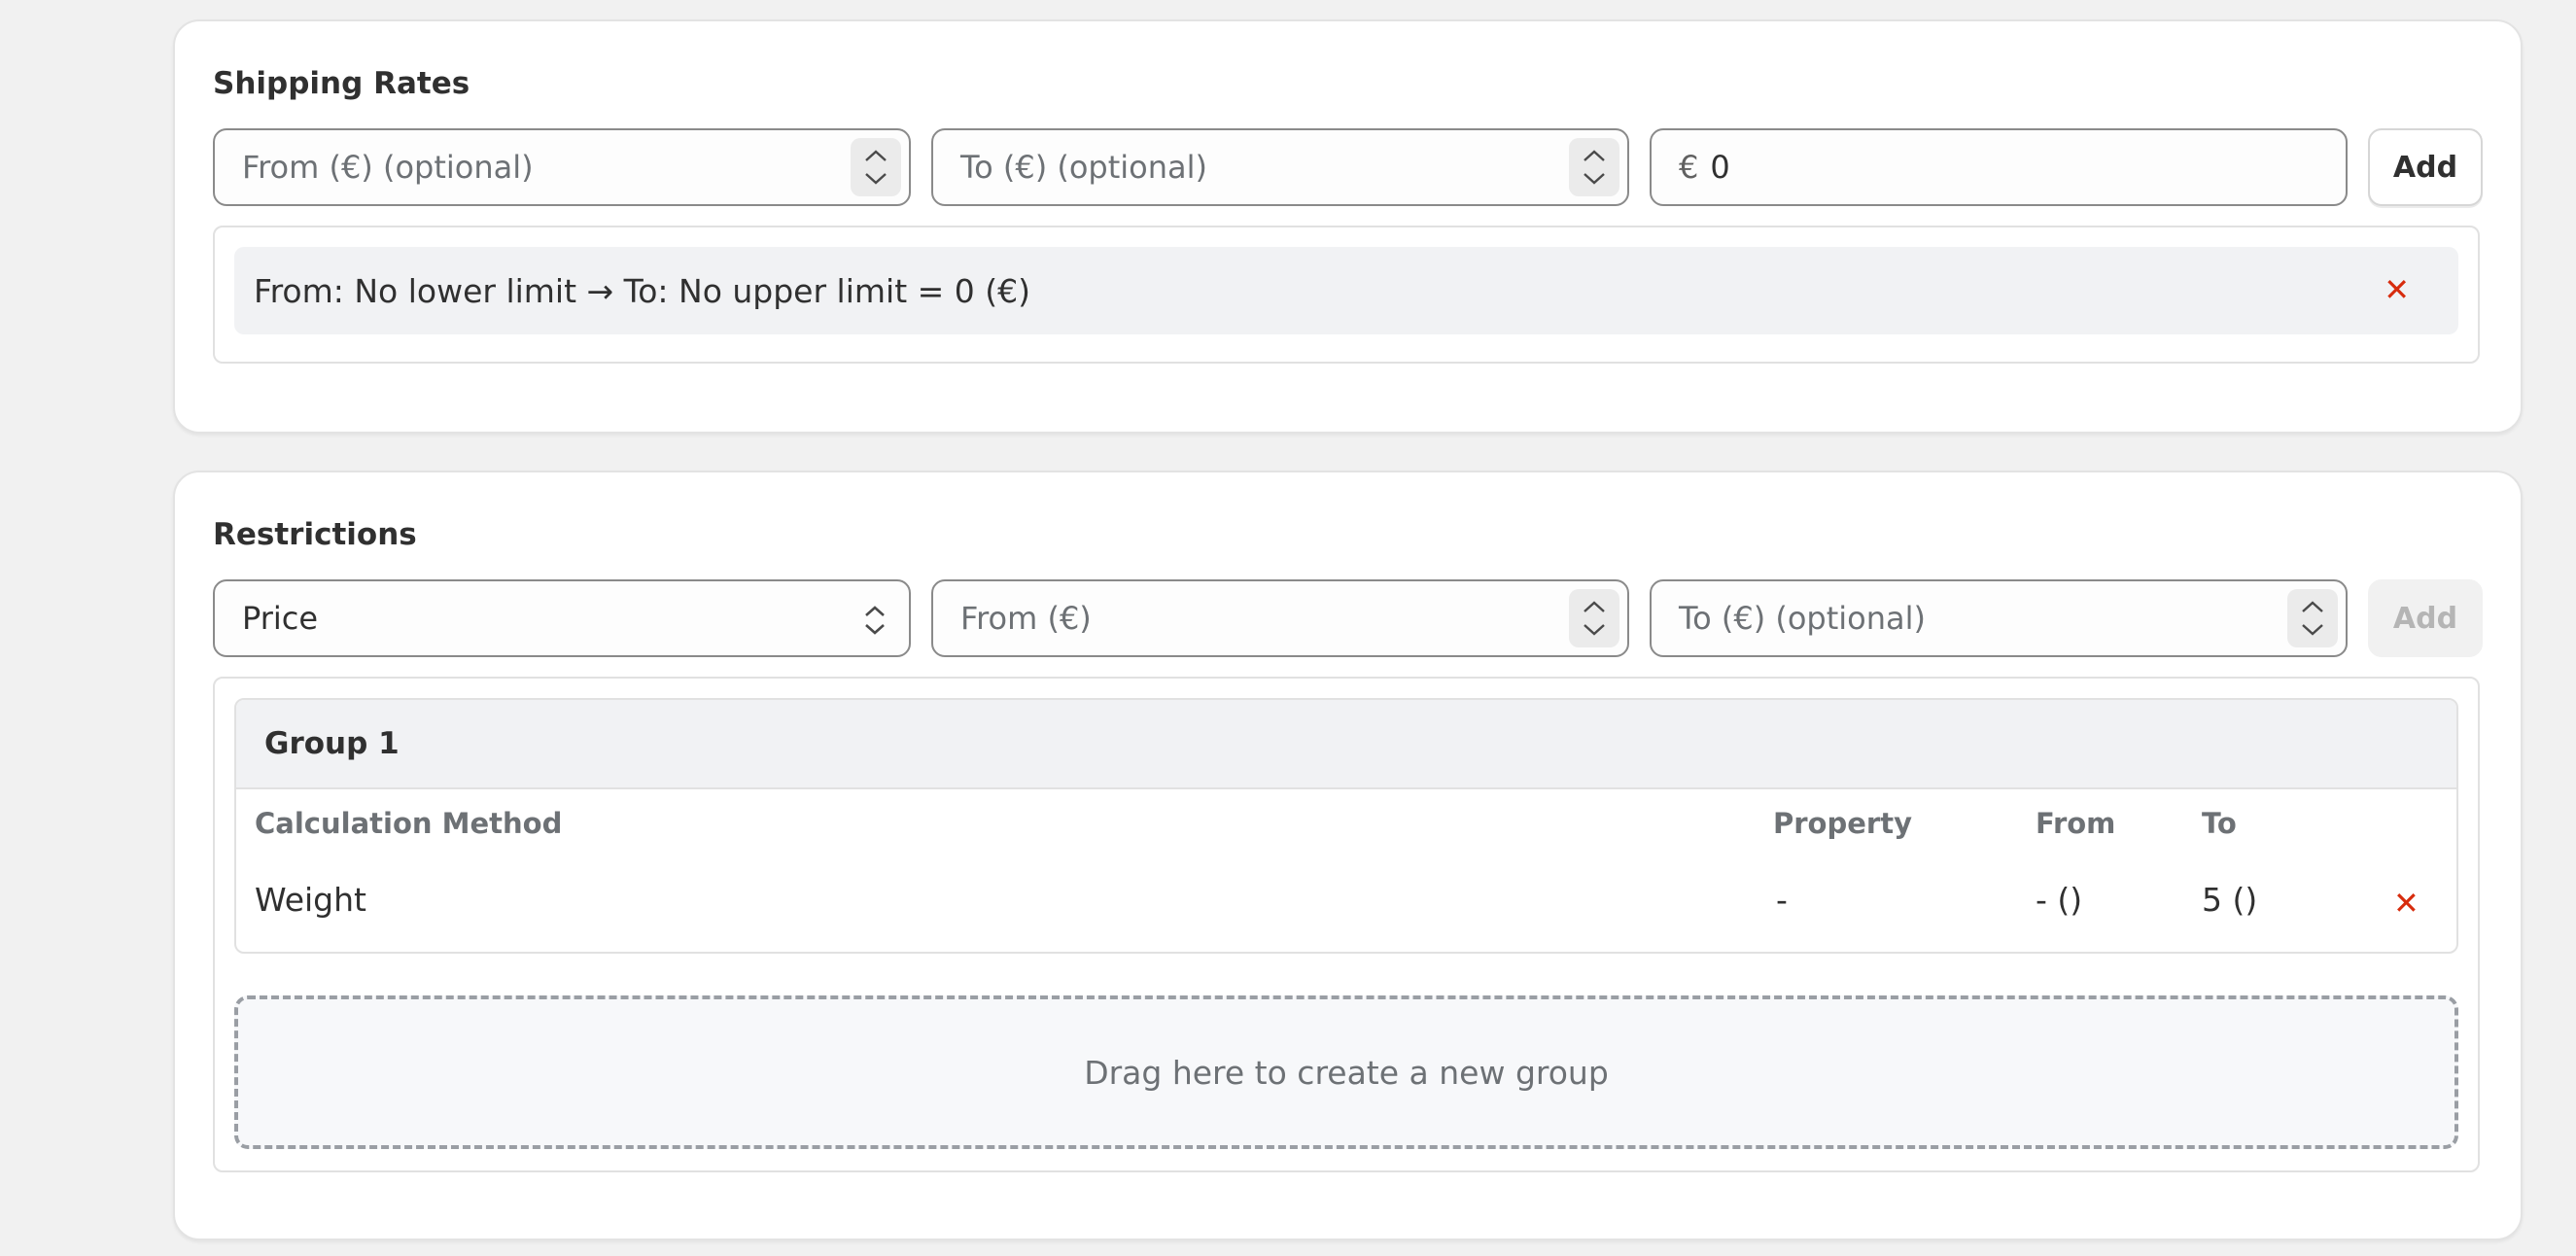 Image resolution: width=2576 pixels, height=1256 pixels. I want to click on column-header-method: Calculation Method, so click(409, 823).